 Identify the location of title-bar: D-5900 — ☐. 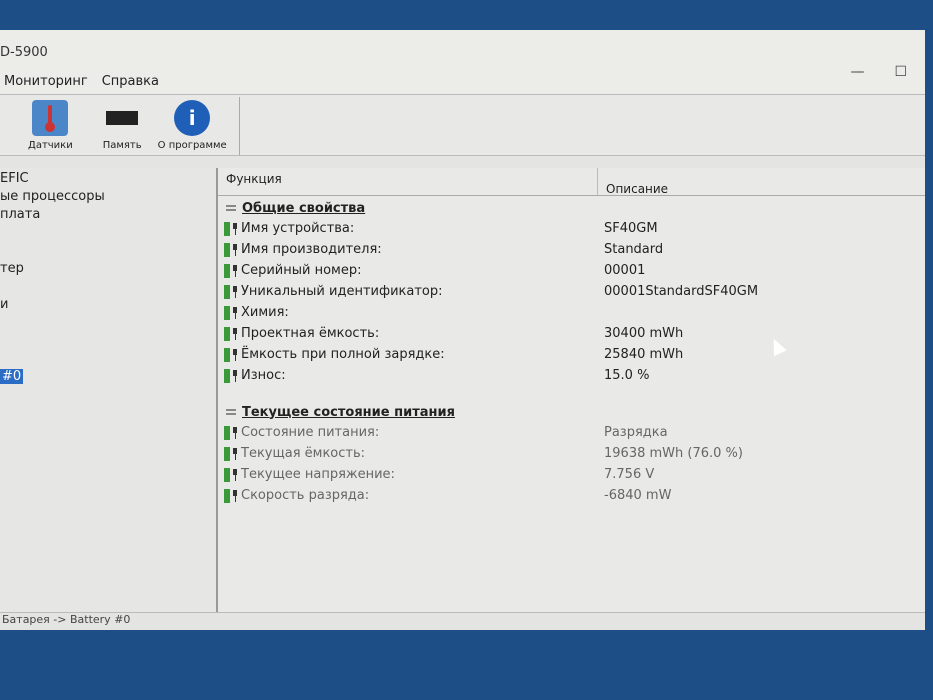
(462, 55).